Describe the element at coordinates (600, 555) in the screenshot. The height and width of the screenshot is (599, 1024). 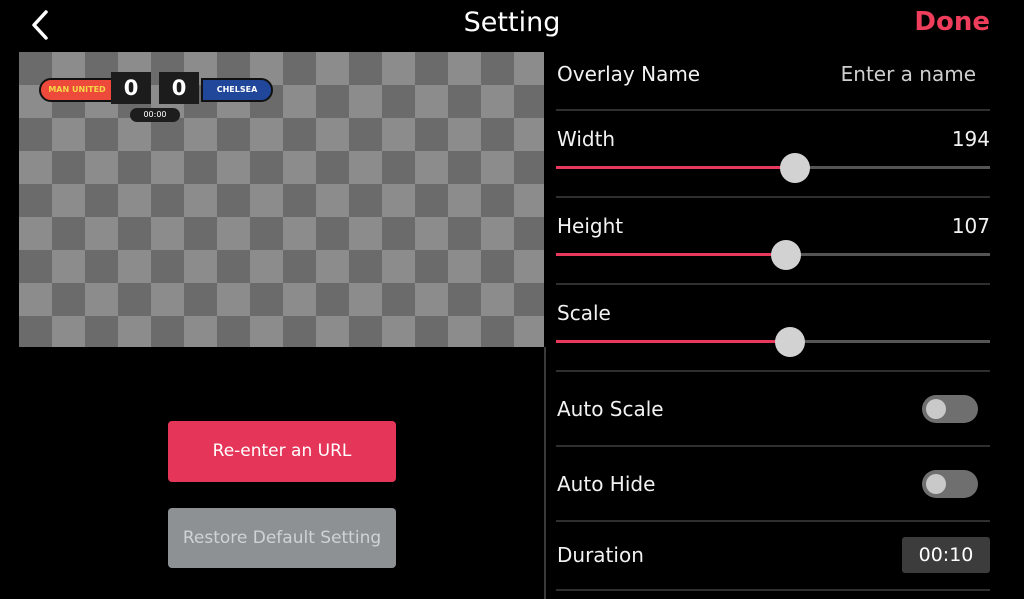
I see `duration-label: Duration` at that location.